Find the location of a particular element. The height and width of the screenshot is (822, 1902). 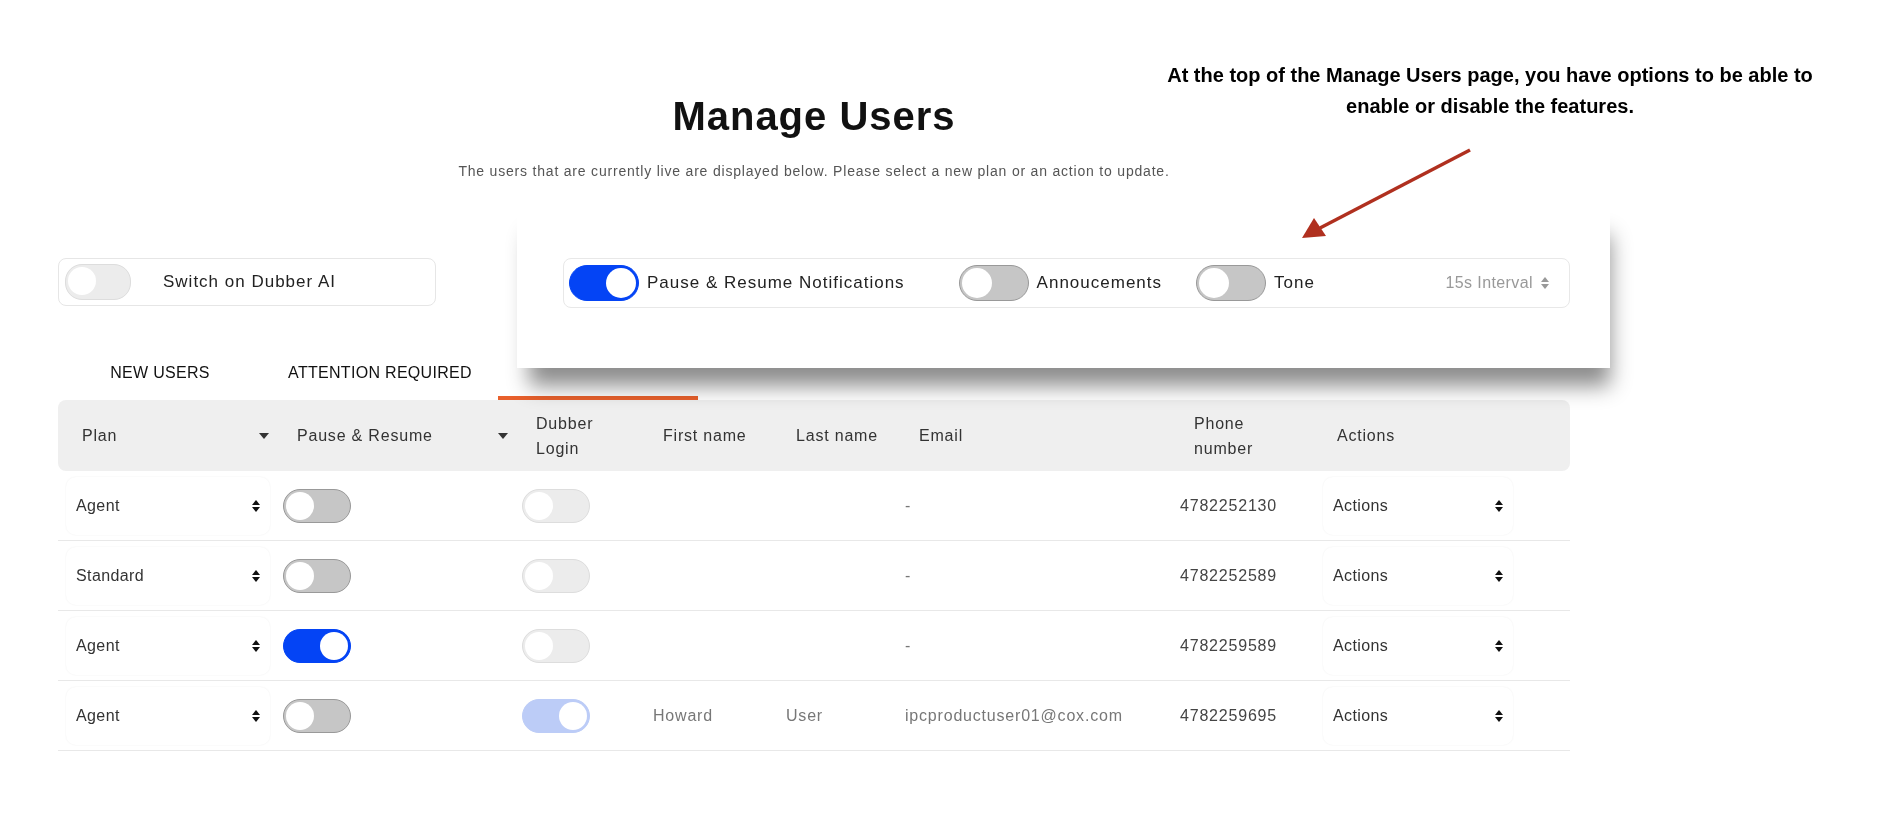

phone-cell: 4782252130 is located at coordinates (1228, 505).